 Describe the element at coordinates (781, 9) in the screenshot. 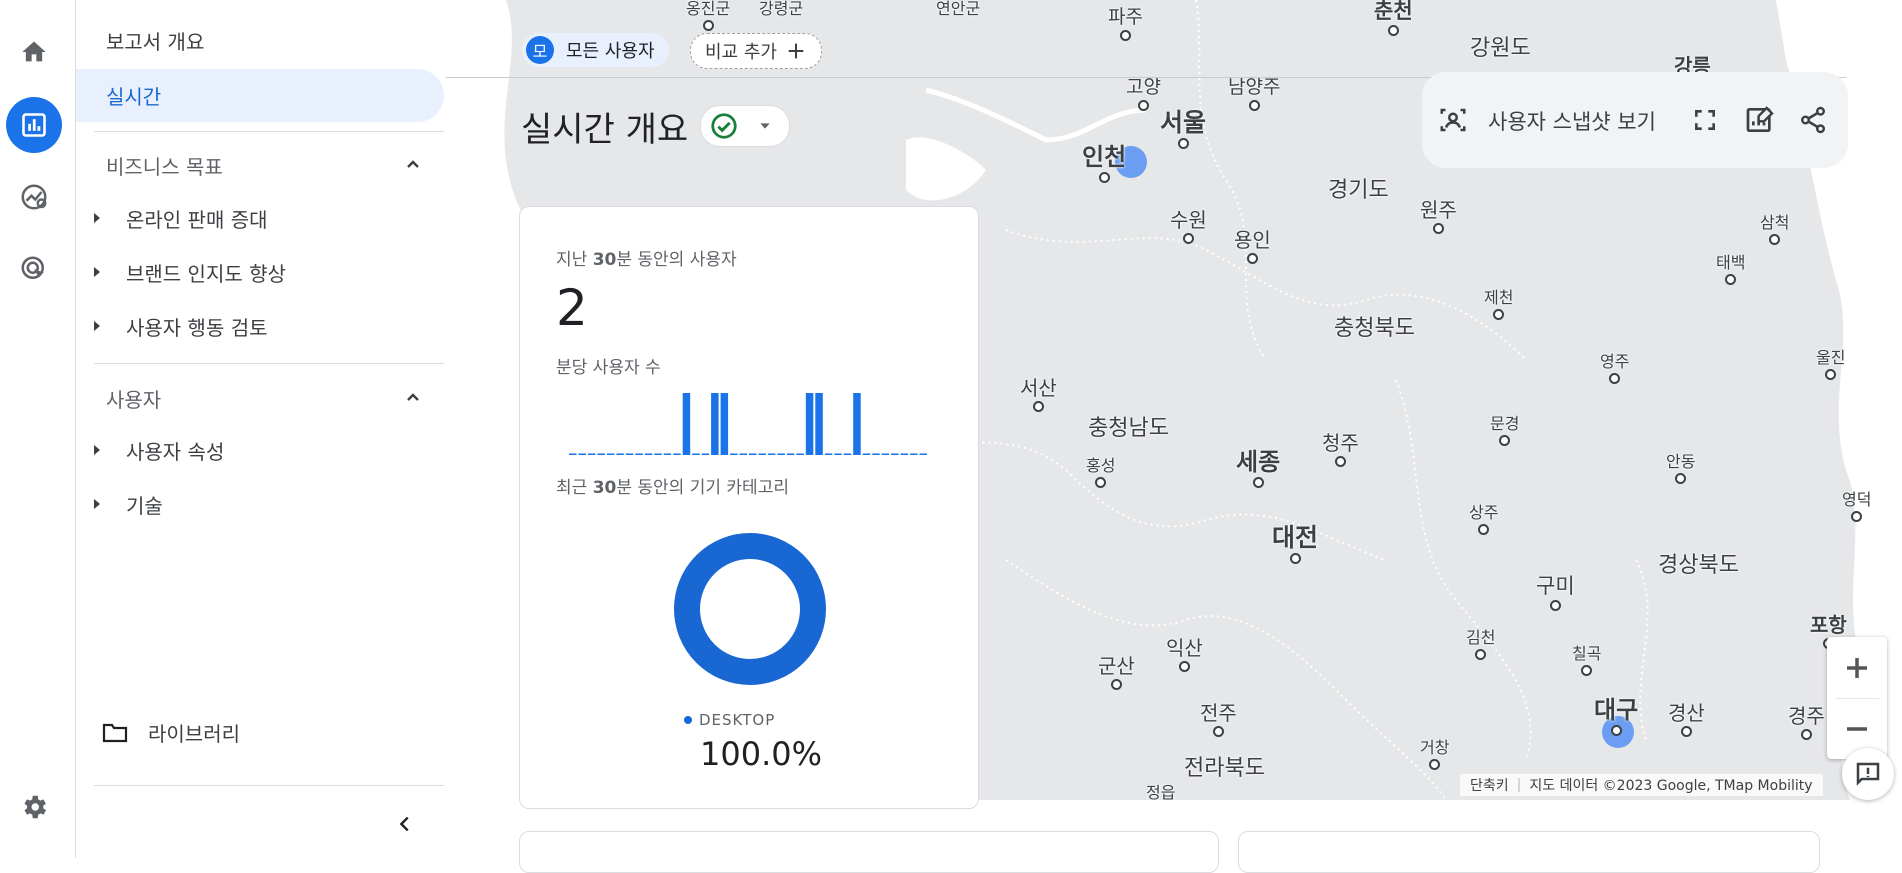

I see `map-place-label: 강령군` at that location.